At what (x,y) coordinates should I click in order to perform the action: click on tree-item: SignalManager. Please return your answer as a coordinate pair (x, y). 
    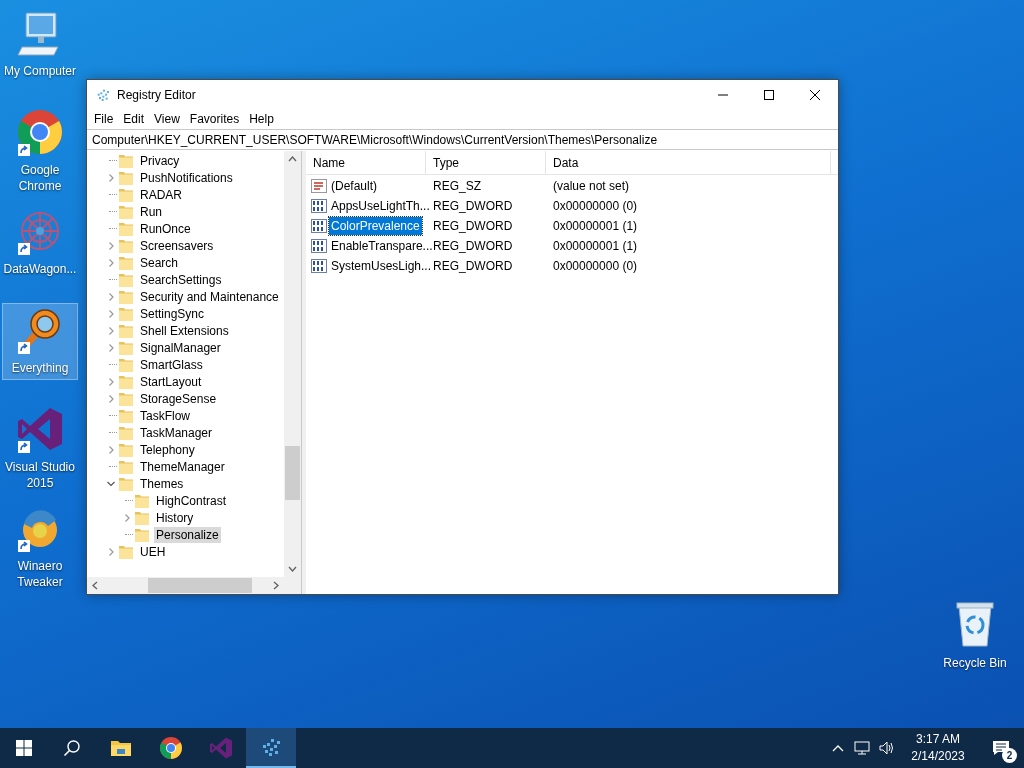
    Looking at the image, I should click on (180, 347).